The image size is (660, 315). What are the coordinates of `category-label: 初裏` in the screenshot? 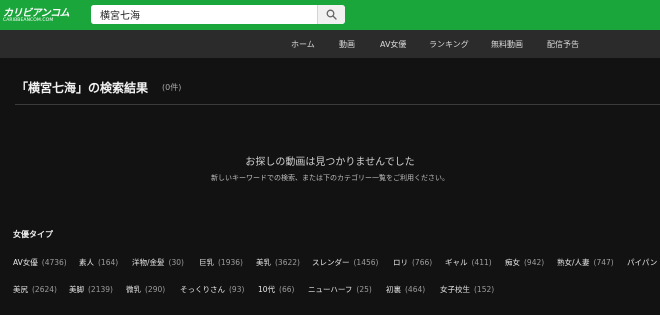 It's located at (393, 289).